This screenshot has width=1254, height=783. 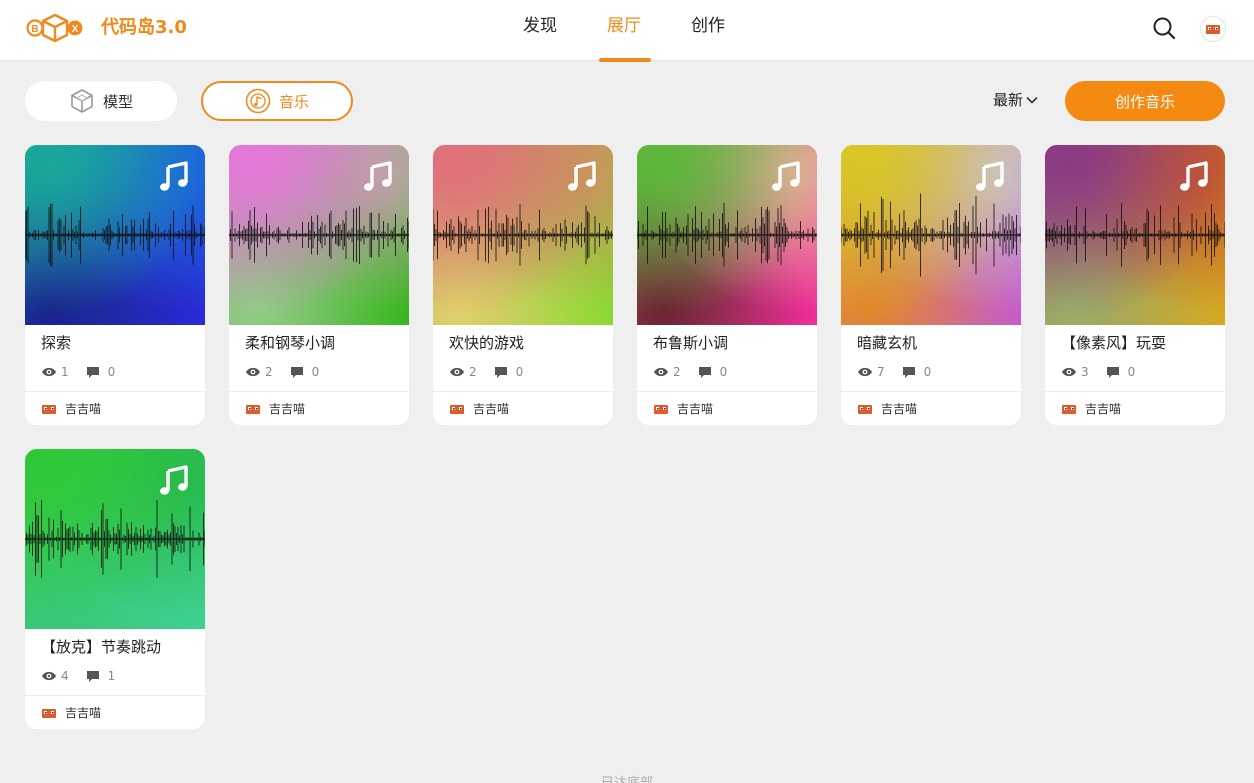 What do you see at coordinates (624, 26) in the screenshot?
I see `nav-gallery: 展厅` at bounding box center [624, 26].